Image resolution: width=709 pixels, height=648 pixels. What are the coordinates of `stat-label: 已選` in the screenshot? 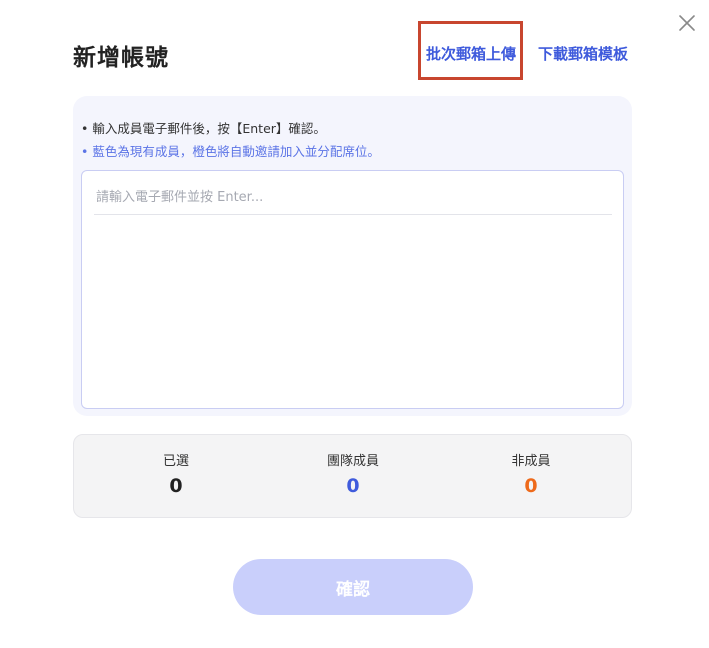 It's located at (175, 461).